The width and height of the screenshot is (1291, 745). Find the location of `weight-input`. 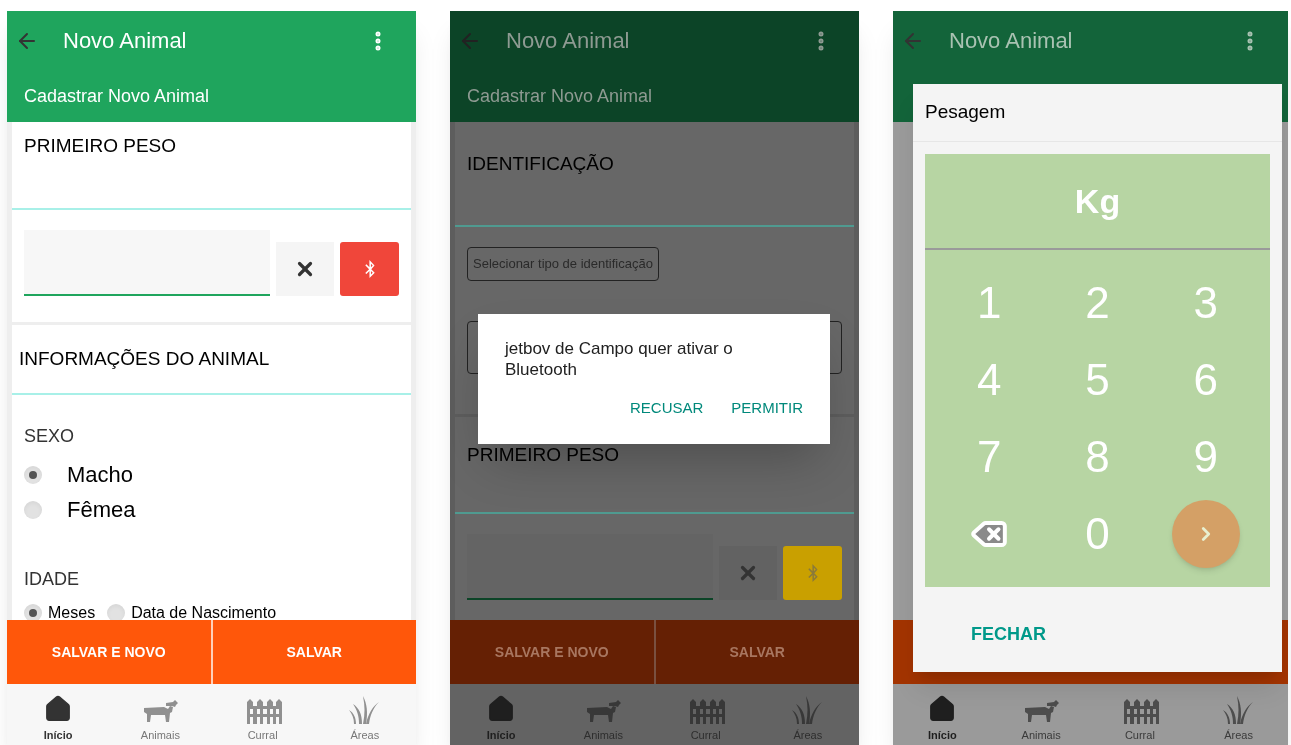

weight-input is located at coordinates (147, 263).